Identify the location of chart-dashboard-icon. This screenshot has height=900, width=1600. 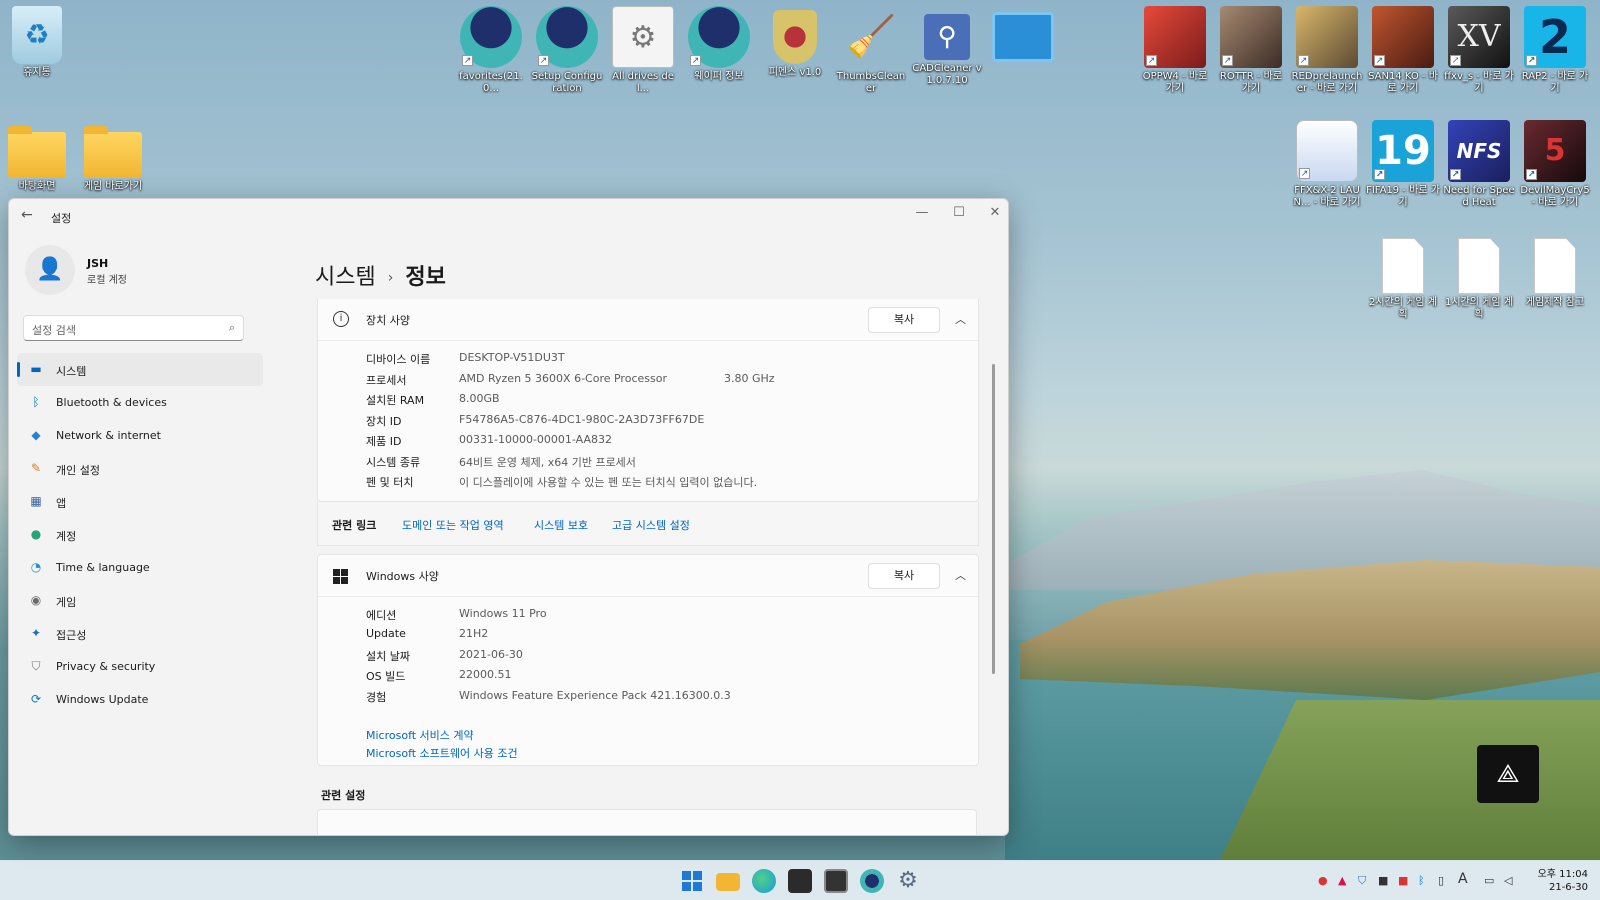
(1023, 37).